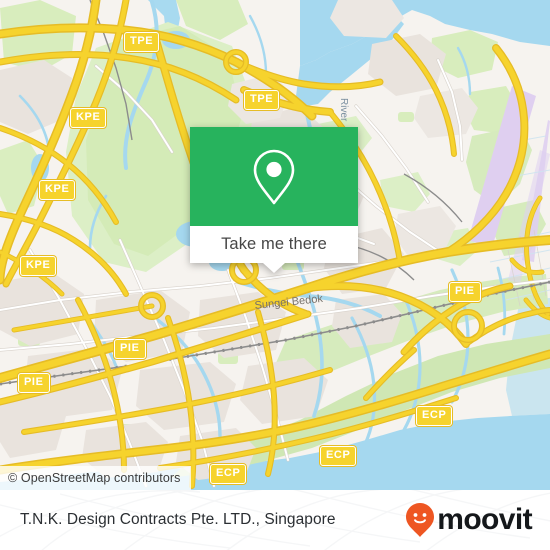 The width and height of the screenshot is (550, 550). I want to click on take-me-there-popup: Take me there, so click(274, 200).